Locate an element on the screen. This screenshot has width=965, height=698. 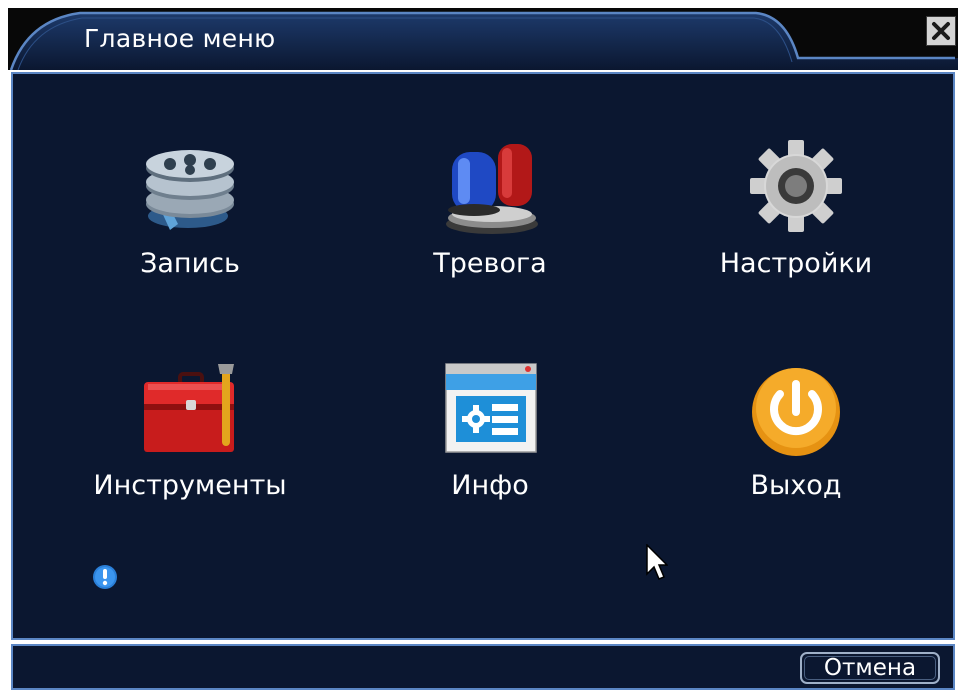
menu-item-settings: Настройки is located at coordinates (796, 233).